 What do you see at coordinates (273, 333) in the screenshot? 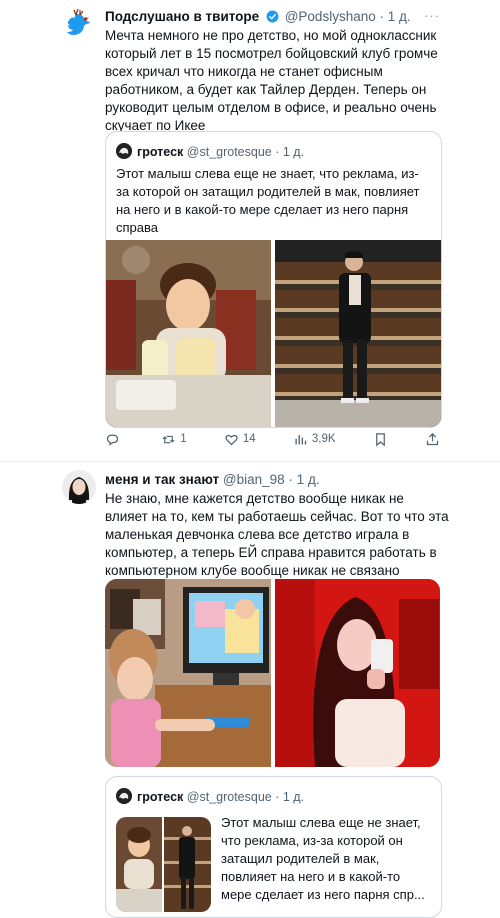
I see `quote-media` at bounding box center [273, 333].